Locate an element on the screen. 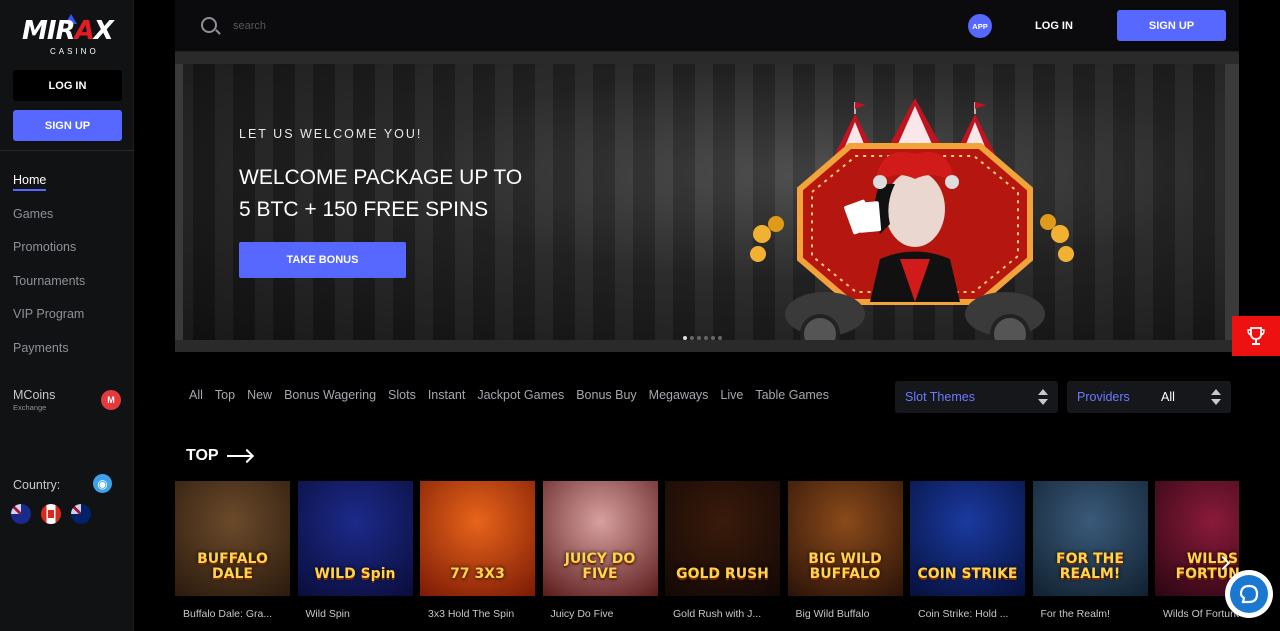 Image resolution: width=1280 pixels, height=631 pixels. game-card: JUICY DO FIVE Juicy Do Five is located at coordinates (600, 550).